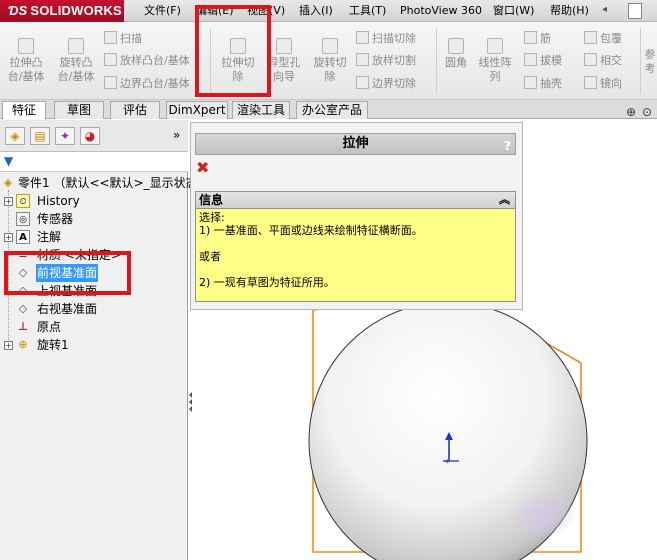  Describe the element at coordinates (551, 60) in the screenshot. I see `draft-label: 拔模` at that location.